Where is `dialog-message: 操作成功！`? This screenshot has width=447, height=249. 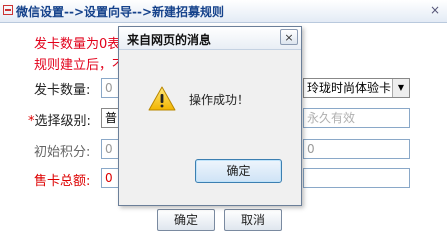 dialog-message: 操作成功！ is located at coordinates (219, 100).